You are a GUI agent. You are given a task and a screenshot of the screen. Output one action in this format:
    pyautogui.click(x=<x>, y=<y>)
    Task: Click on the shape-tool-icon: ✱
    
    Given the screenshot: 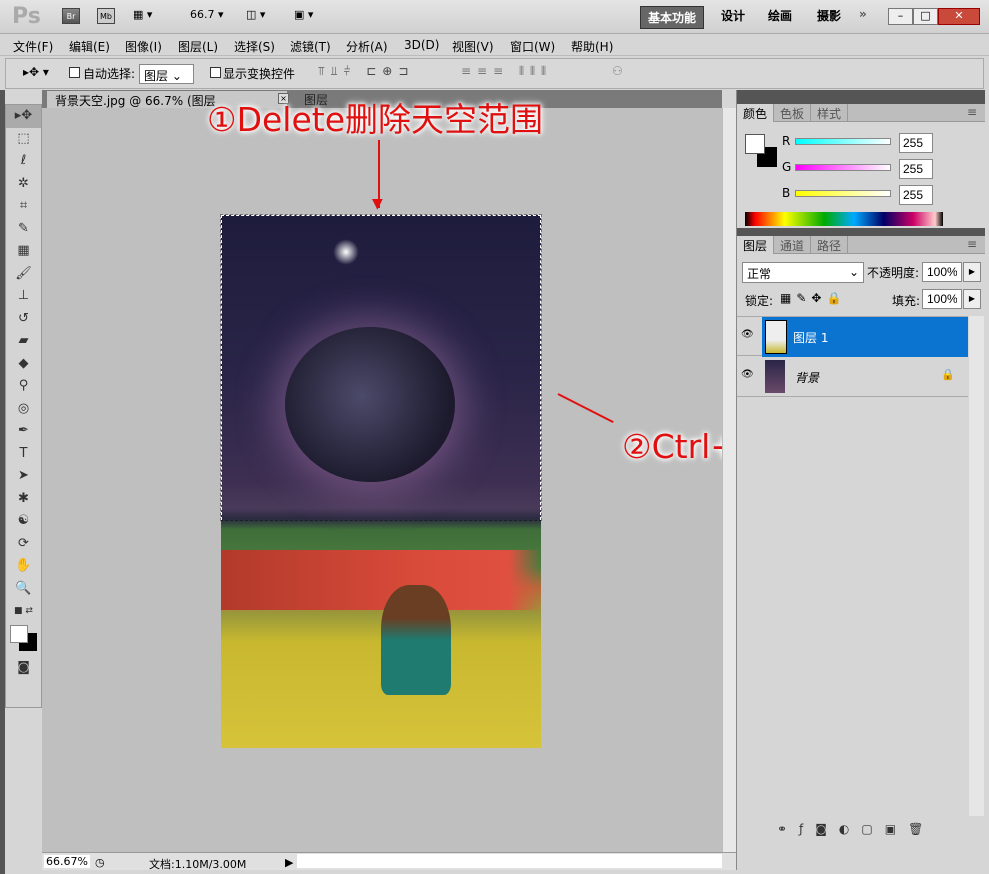 What is the action you would take?
    pyautogui.click(x=23, y=499)
    